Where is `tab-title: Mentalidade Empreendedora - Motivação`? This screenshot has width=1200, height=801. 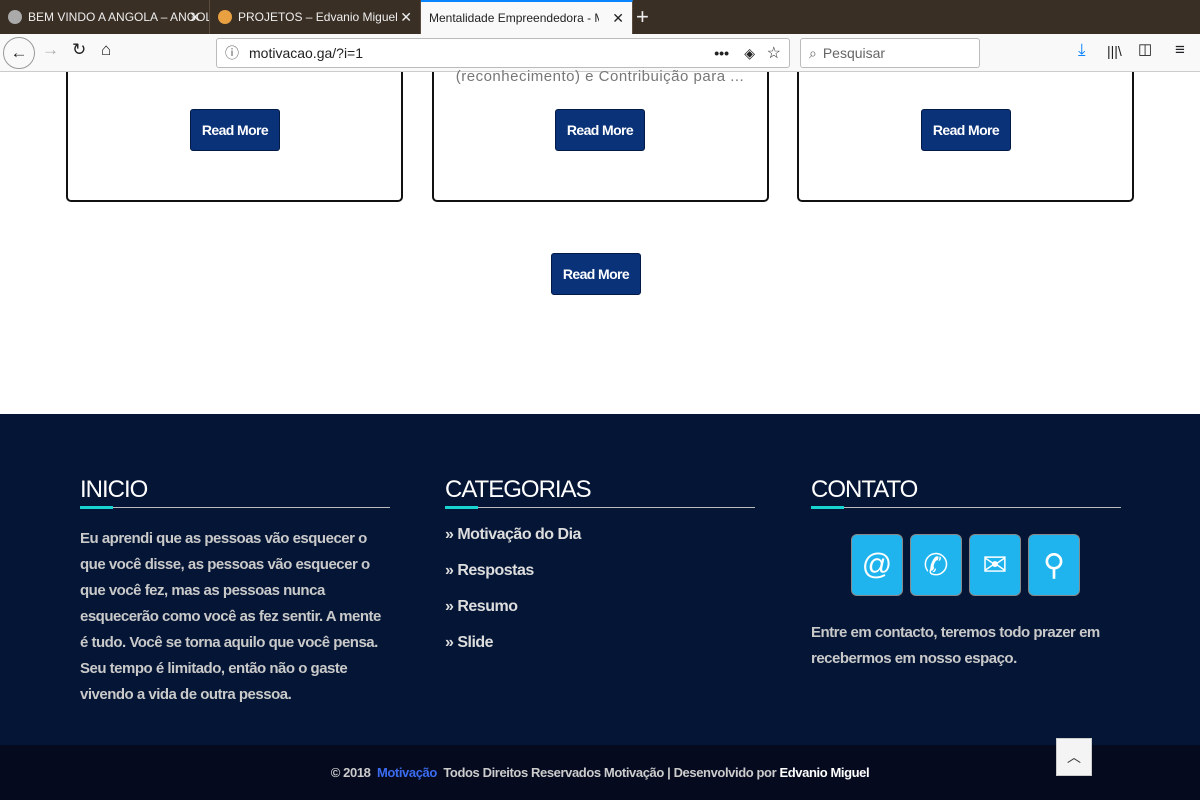 tab-title: Mentalidade Empreendedora - Motivação is located at coordinates (514, 18).